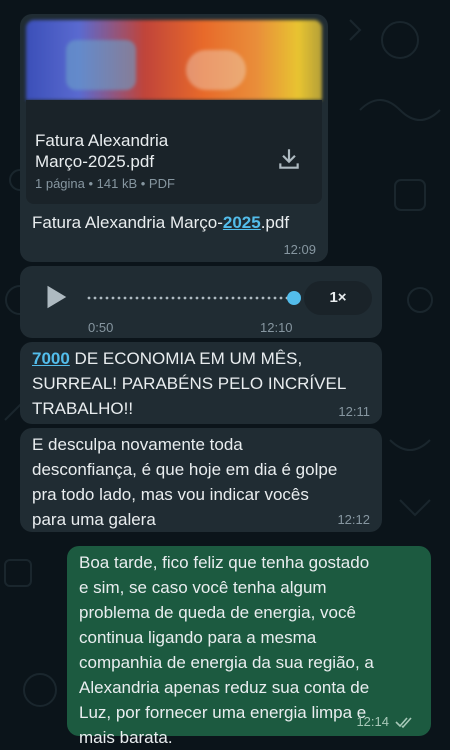 This screenshot has height=750, width=450. What do you see at coordinates (101, 327) in the screenshot?
I see `audio-elapsed: 0:50` at bounding box center [101, 327].